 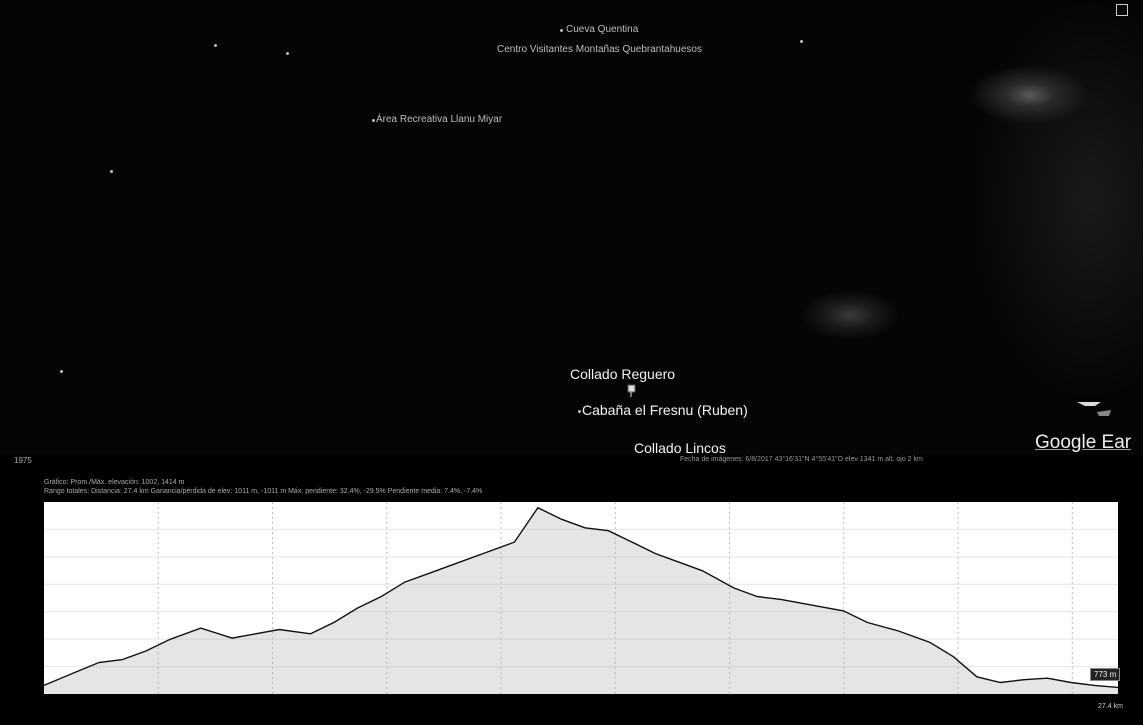 I want to click on place-label-collado-lincos: Collado Lincos, so click(x=680, y=448).